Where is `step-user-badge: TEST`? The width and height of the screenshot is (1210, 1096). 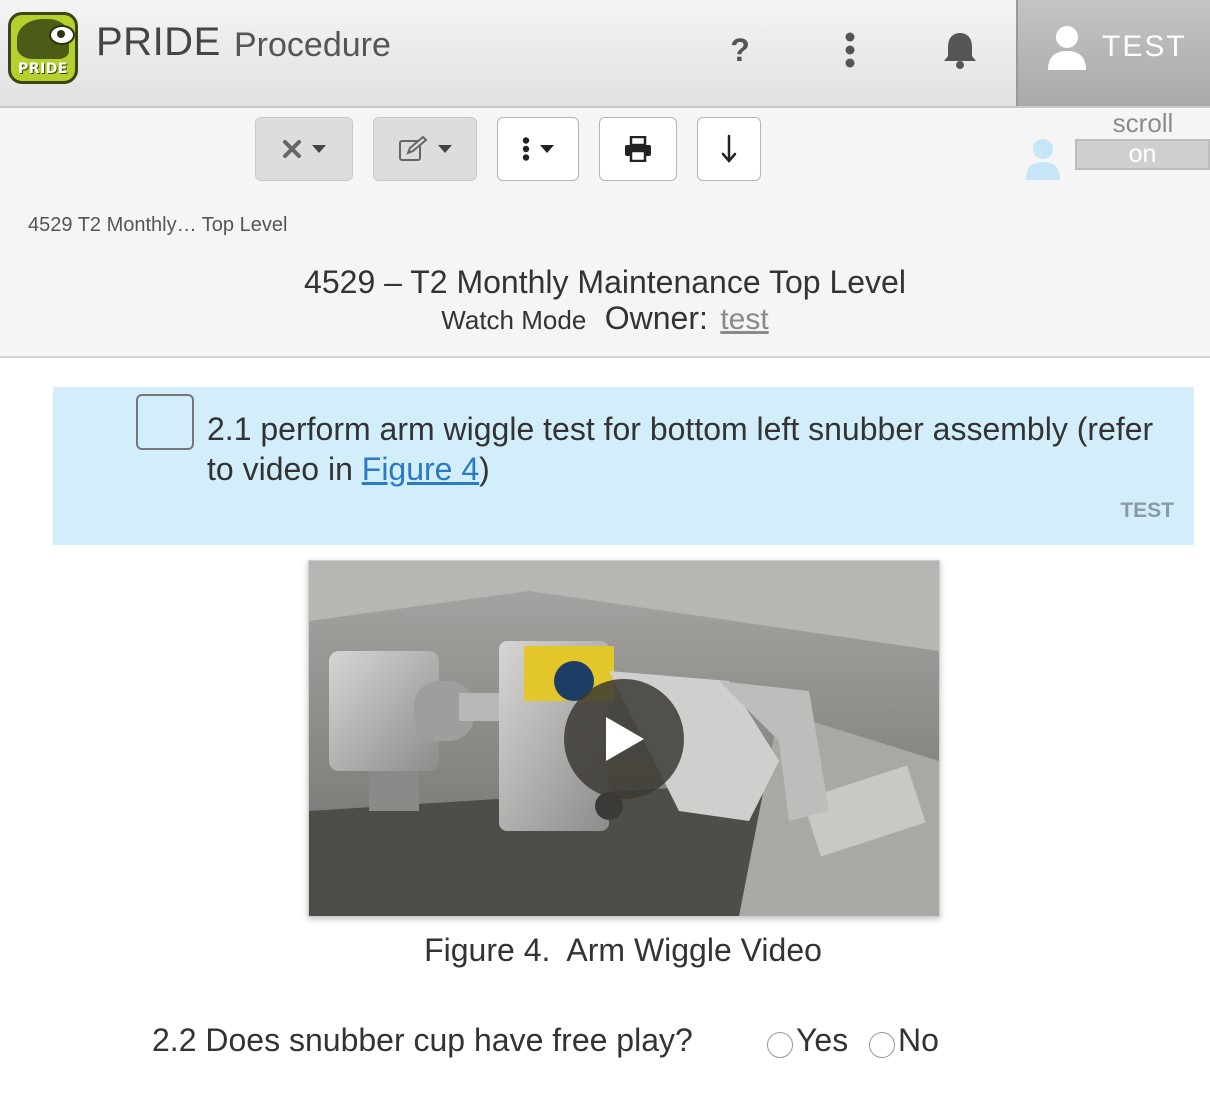
step-user-badge: TEST is located at coordinates (1147, 510).